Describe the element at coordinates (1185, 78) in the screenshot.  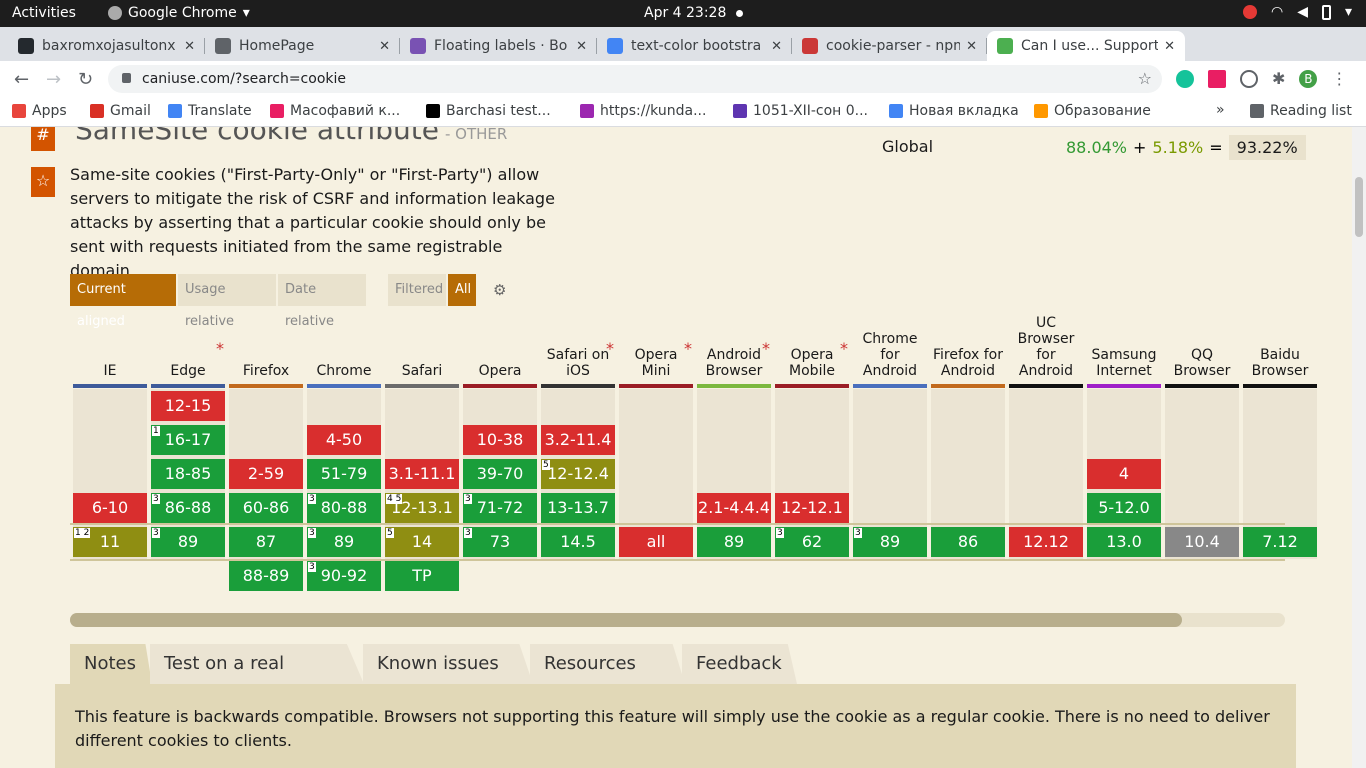
I see `grammarly-icon` at that location.